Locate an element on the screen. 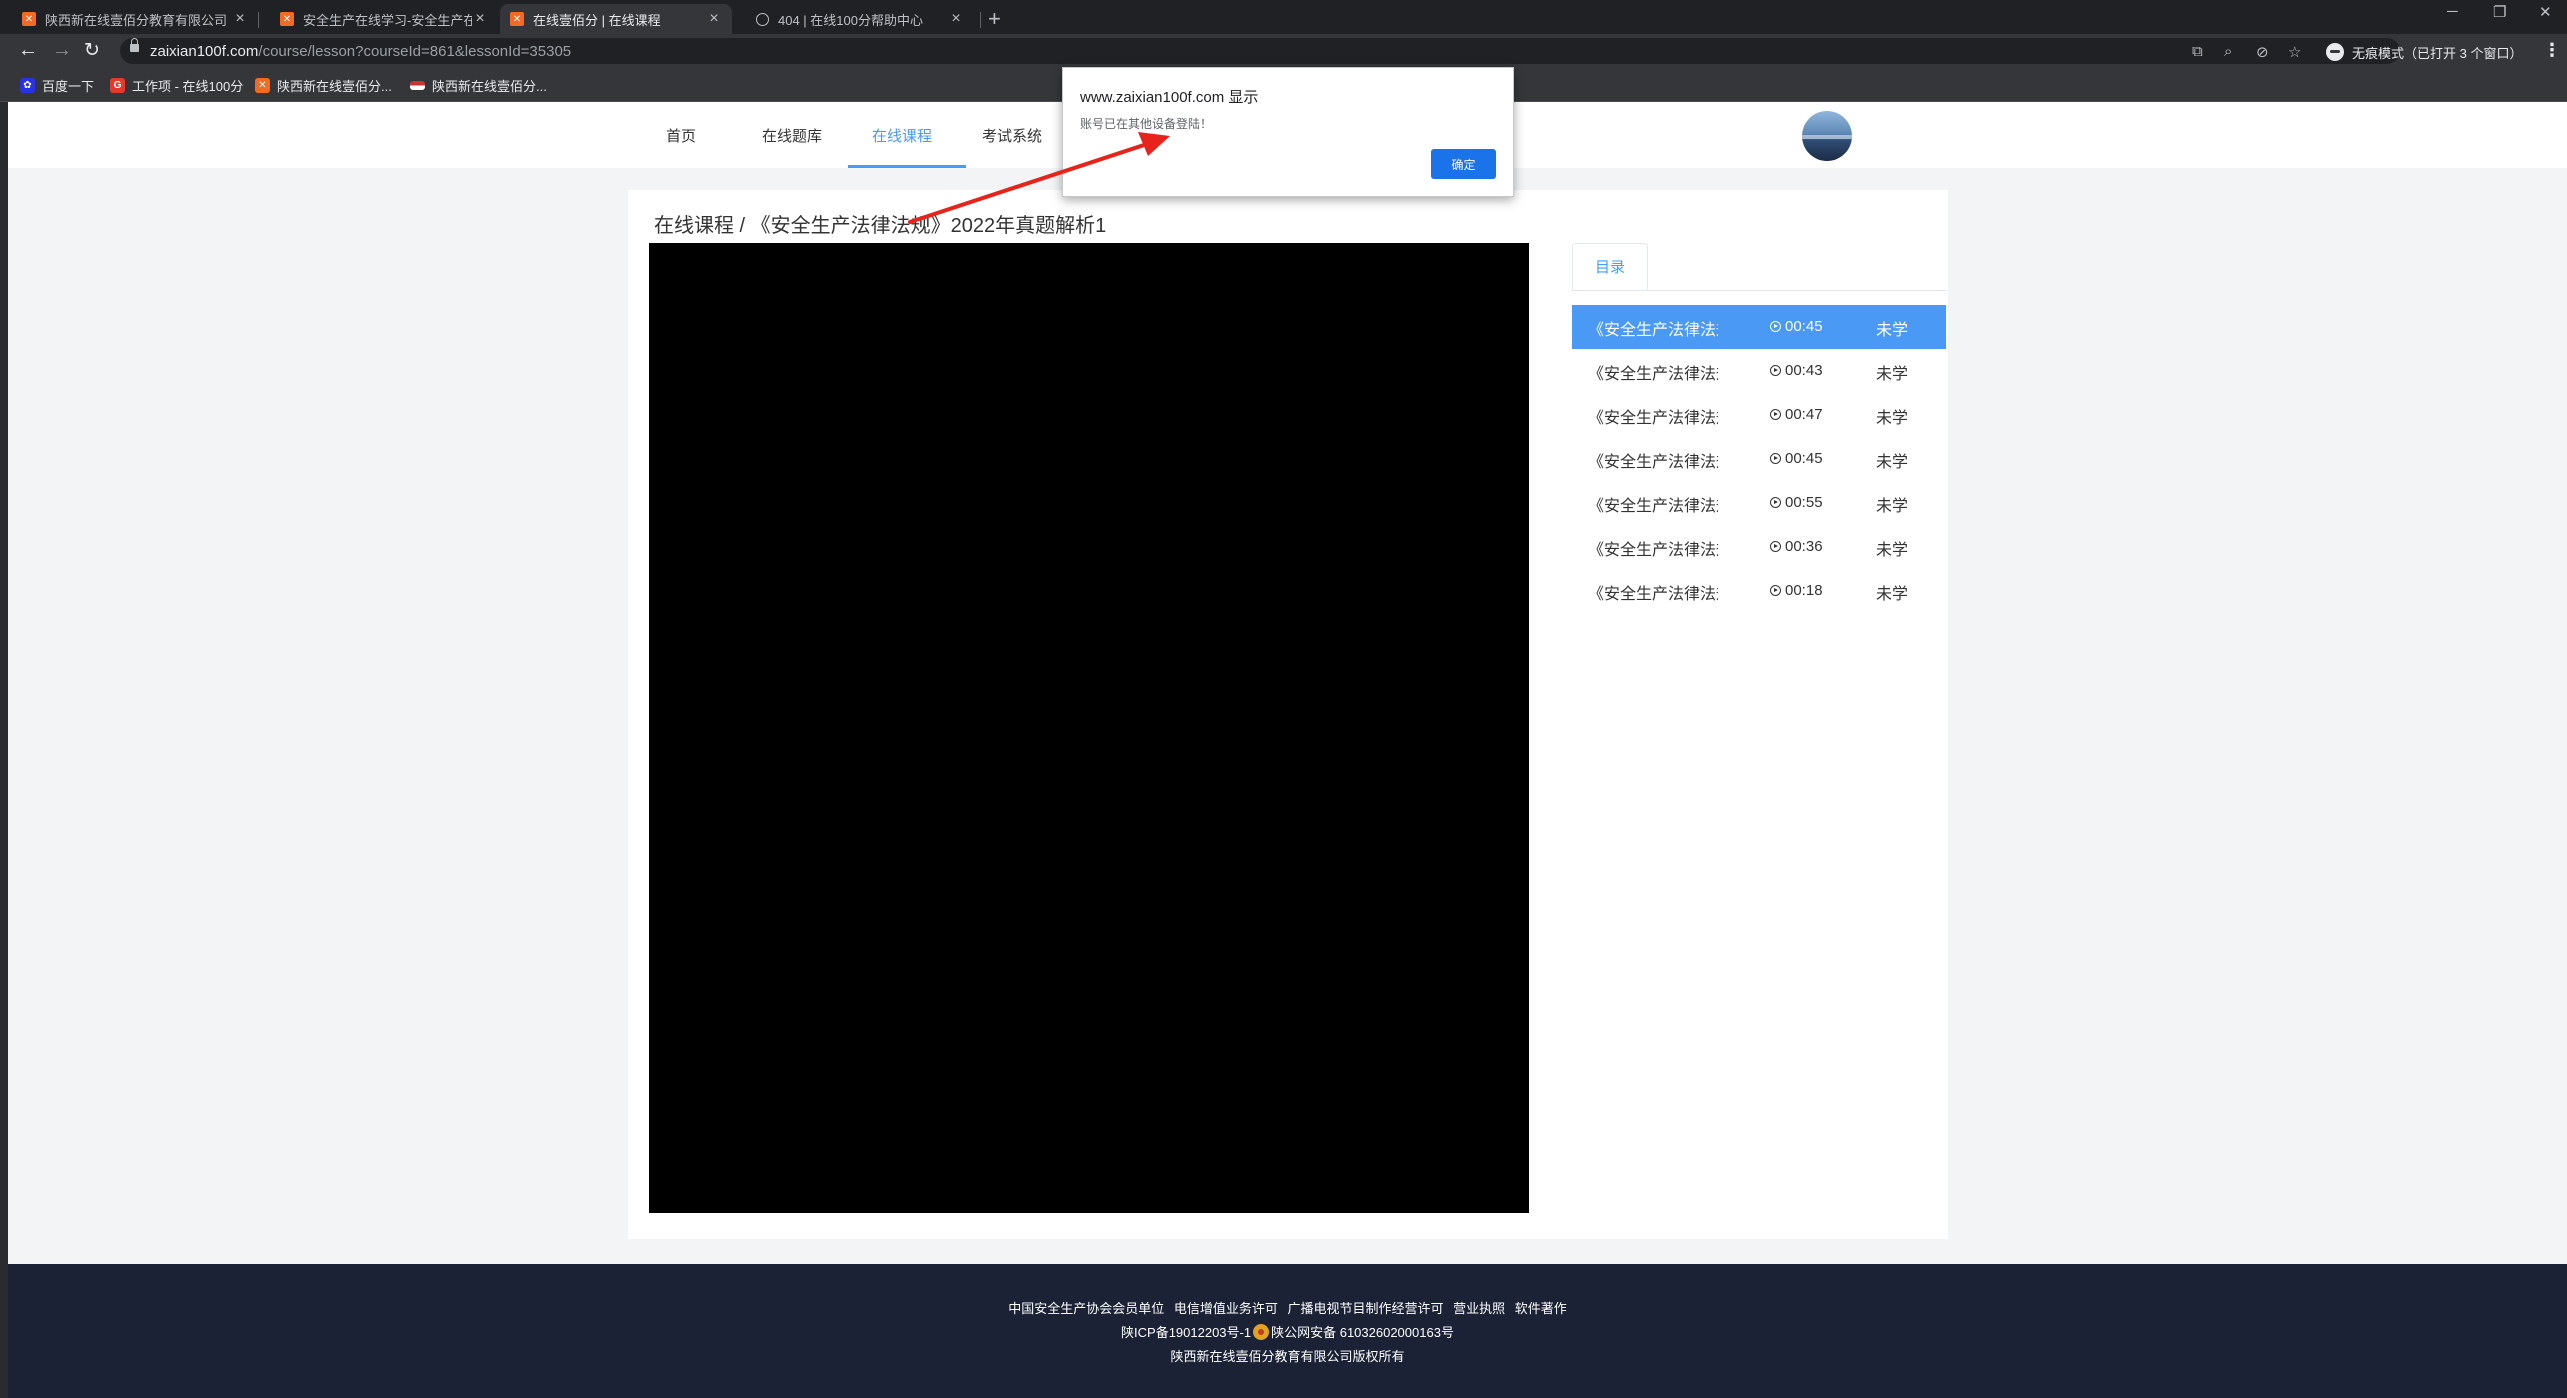 The height and width of the screenshot is (1398, 2567). police-record-link: 陕公网安备 61032602000163号 is located at coordinates (1362, 1332).